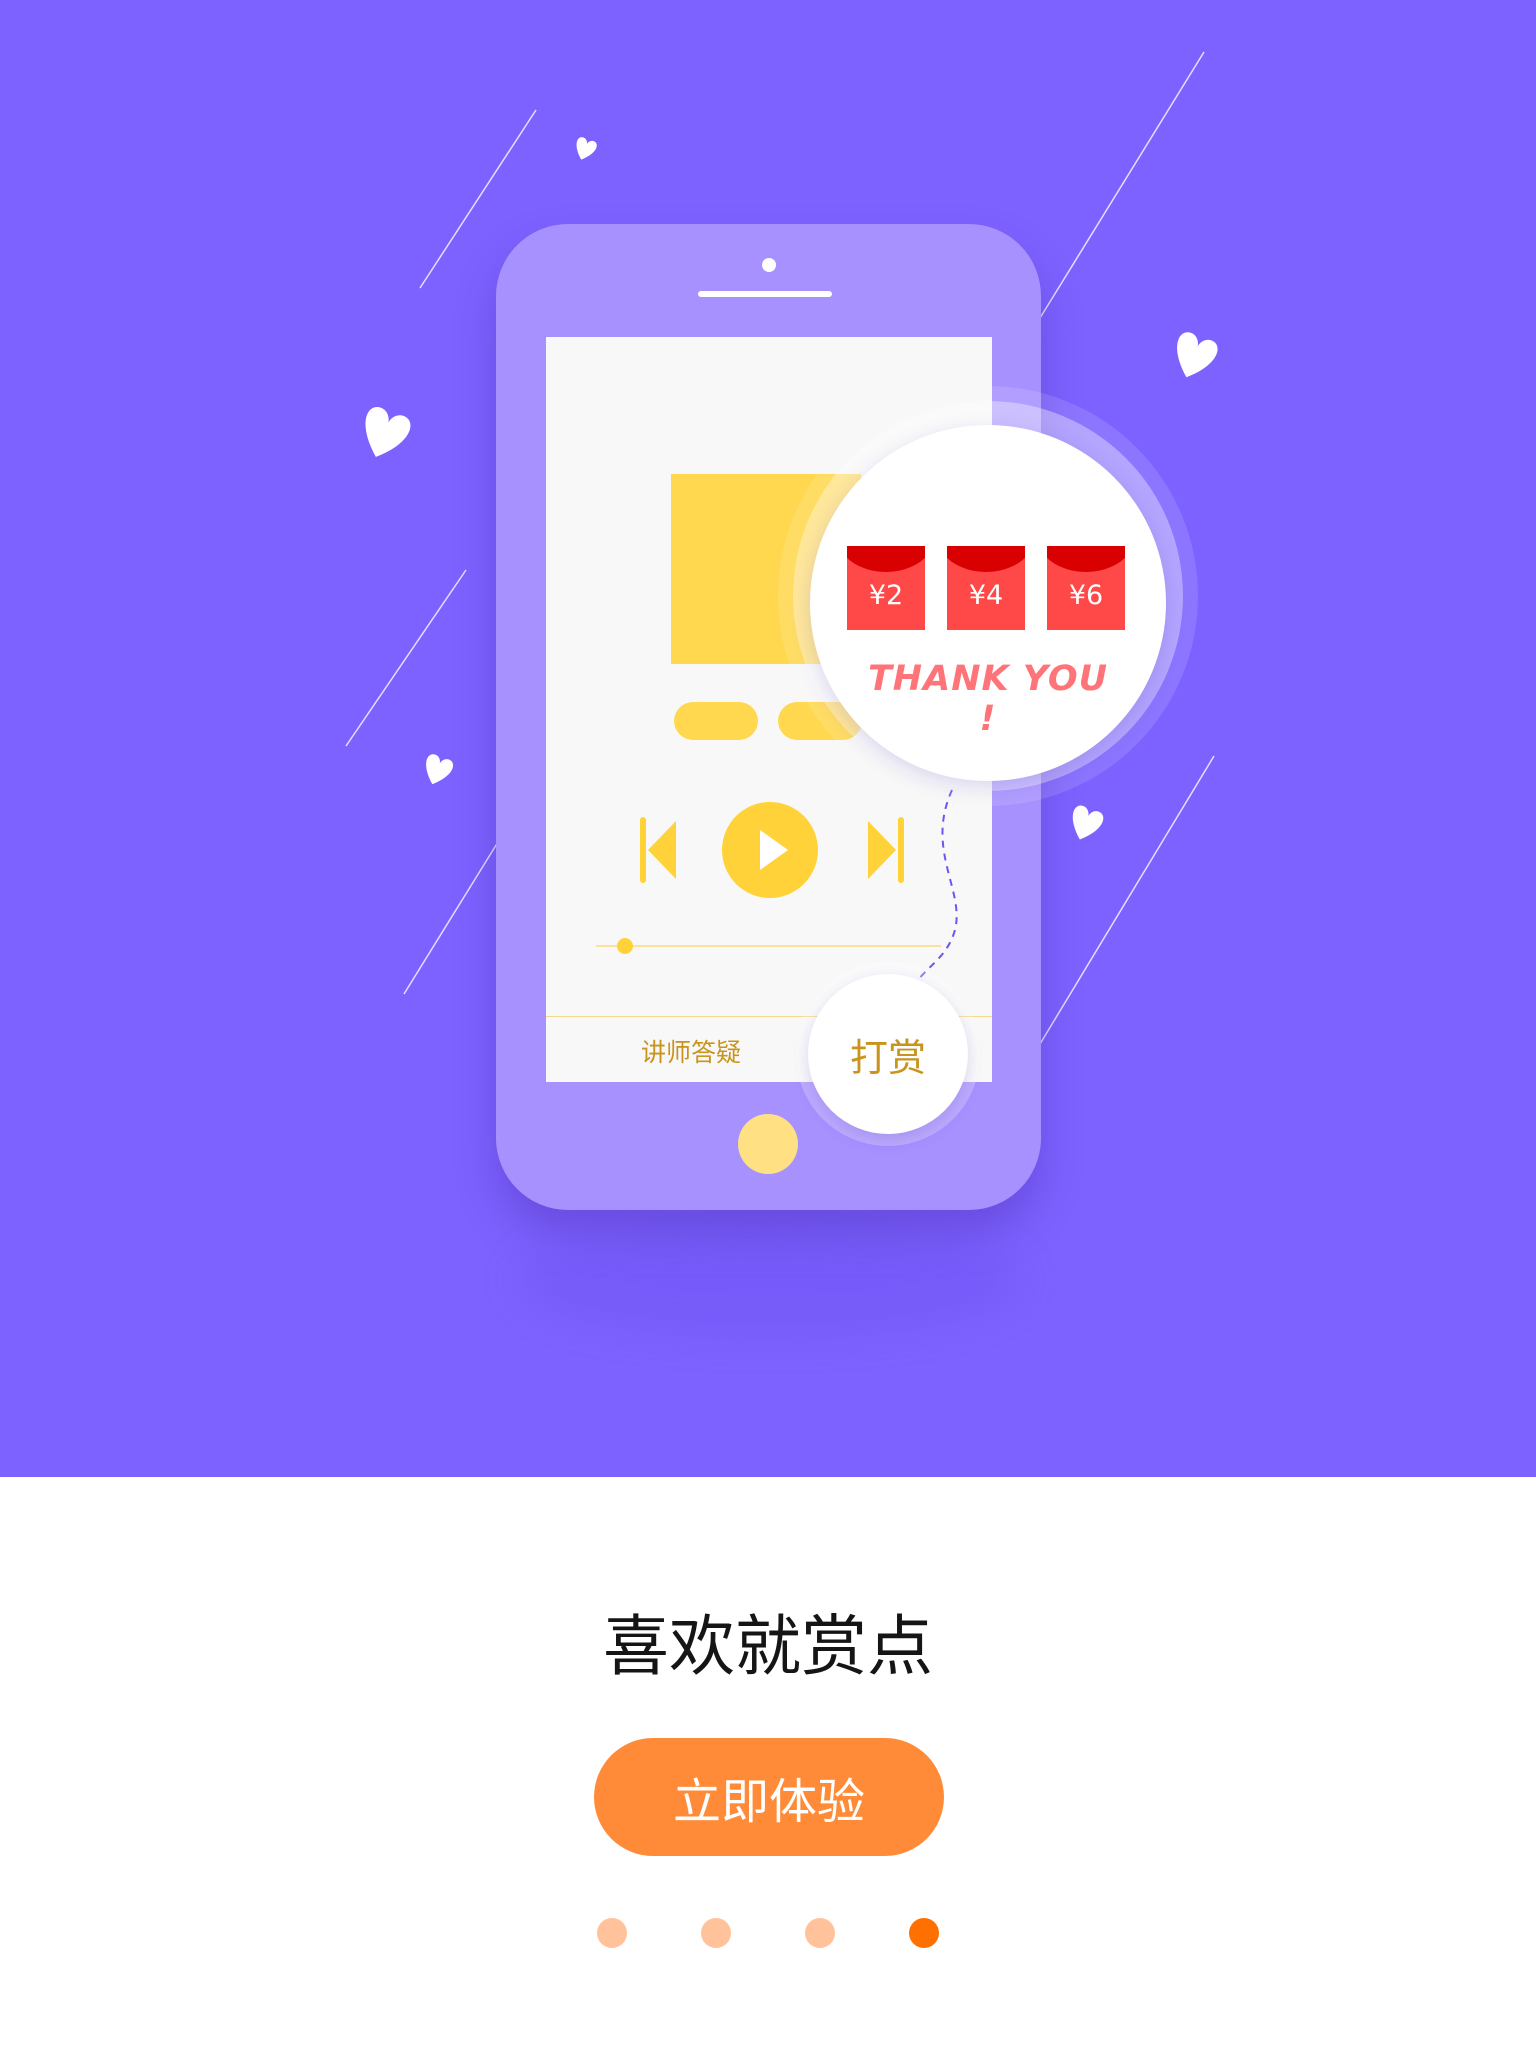 The height and width of the screenshot is (2048, 1536). What do you see at coordinates (769, 1797) in the screenshot?
I see `try-now-button: 立即体验` at bounding box center [769, 1797].